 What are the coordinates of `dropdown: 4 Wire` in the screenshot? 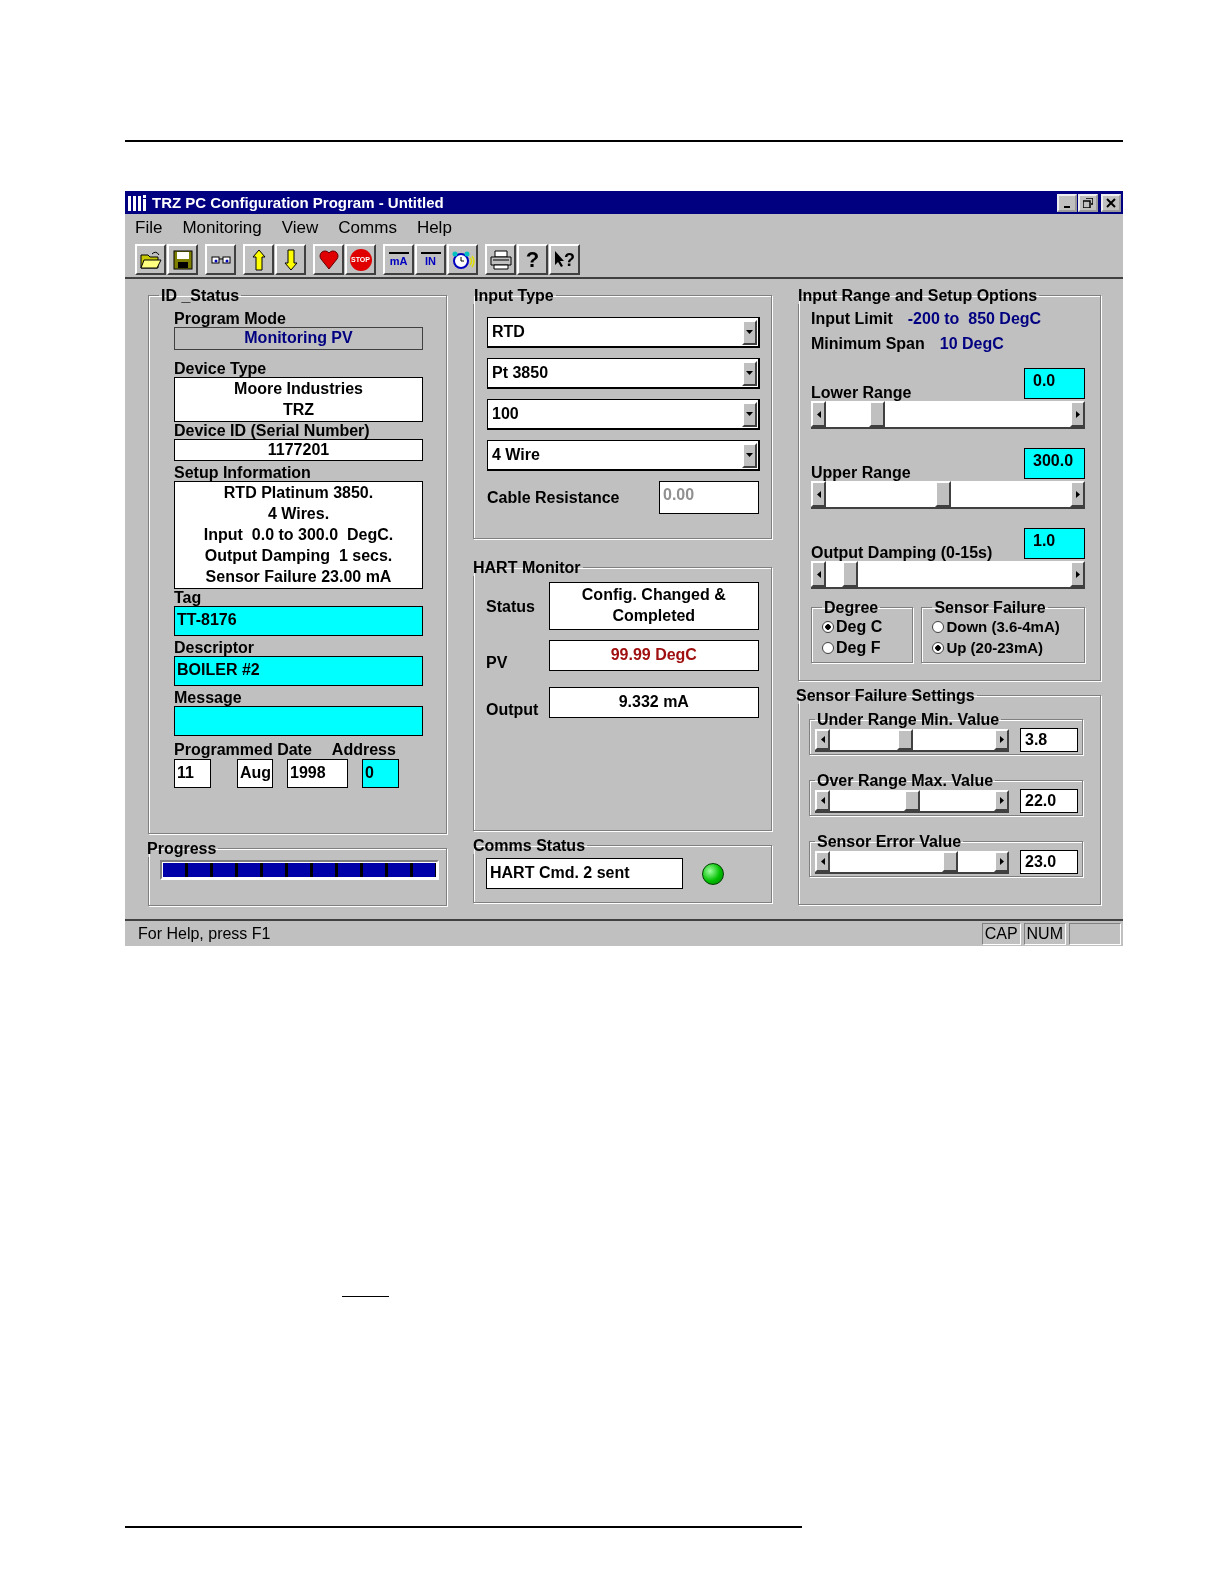 It's located at (623, 455).